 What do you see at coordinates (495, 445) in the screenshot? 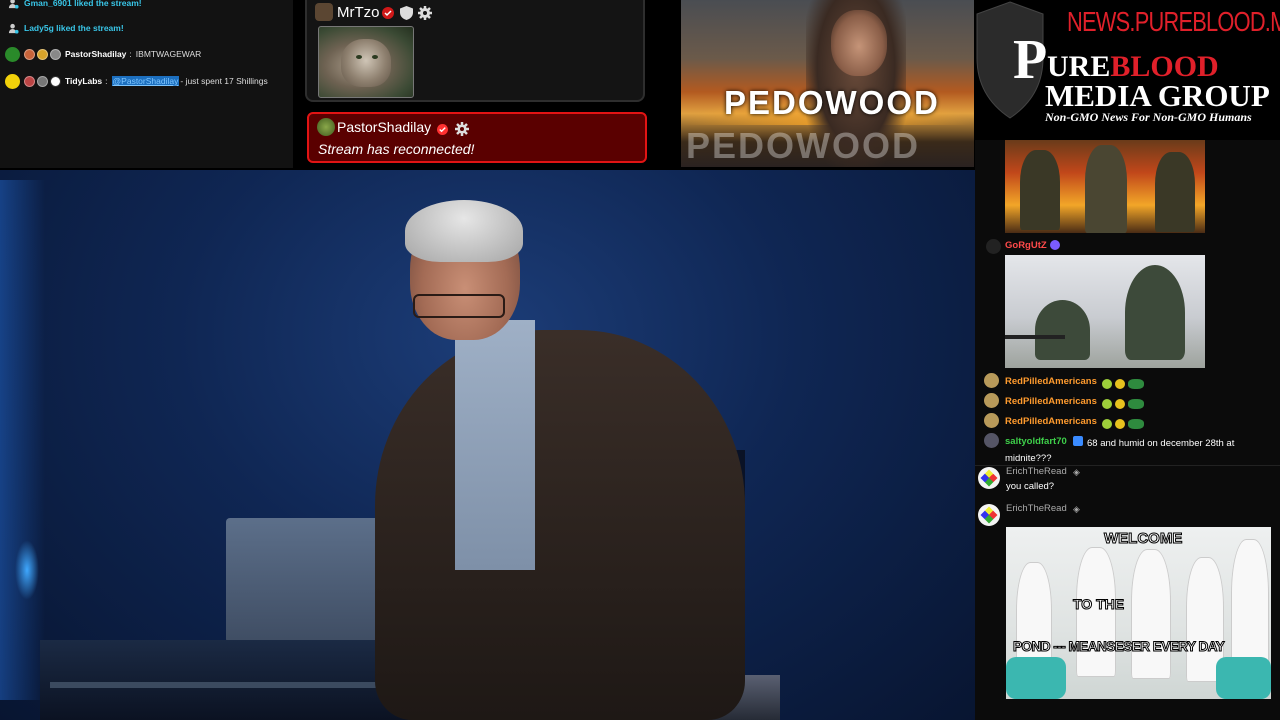
I see `speaker-shirt` at bounding box center [495, 445].